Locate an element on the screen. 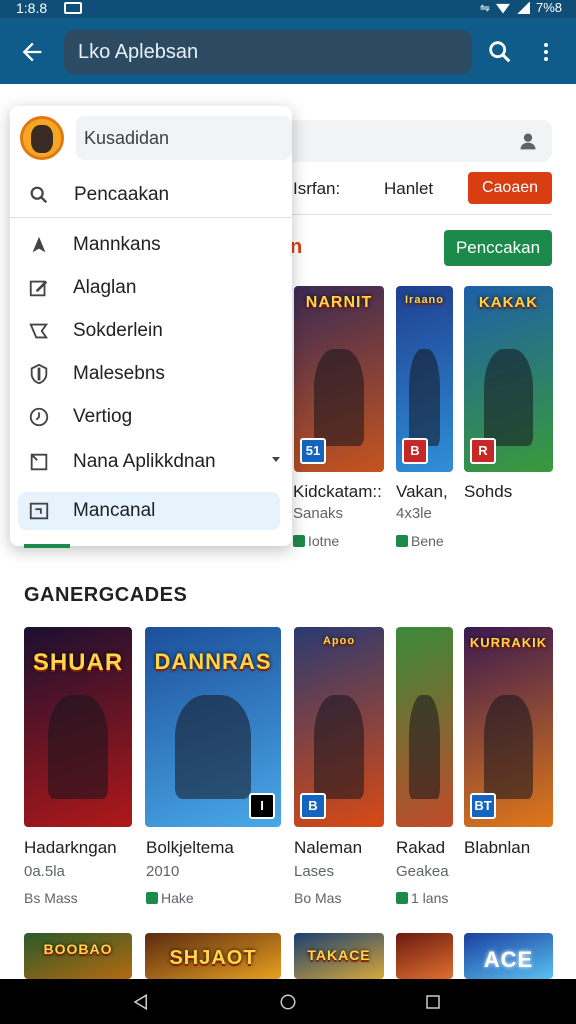  tab-2: Hanlet is located at coordinates (408, 189).